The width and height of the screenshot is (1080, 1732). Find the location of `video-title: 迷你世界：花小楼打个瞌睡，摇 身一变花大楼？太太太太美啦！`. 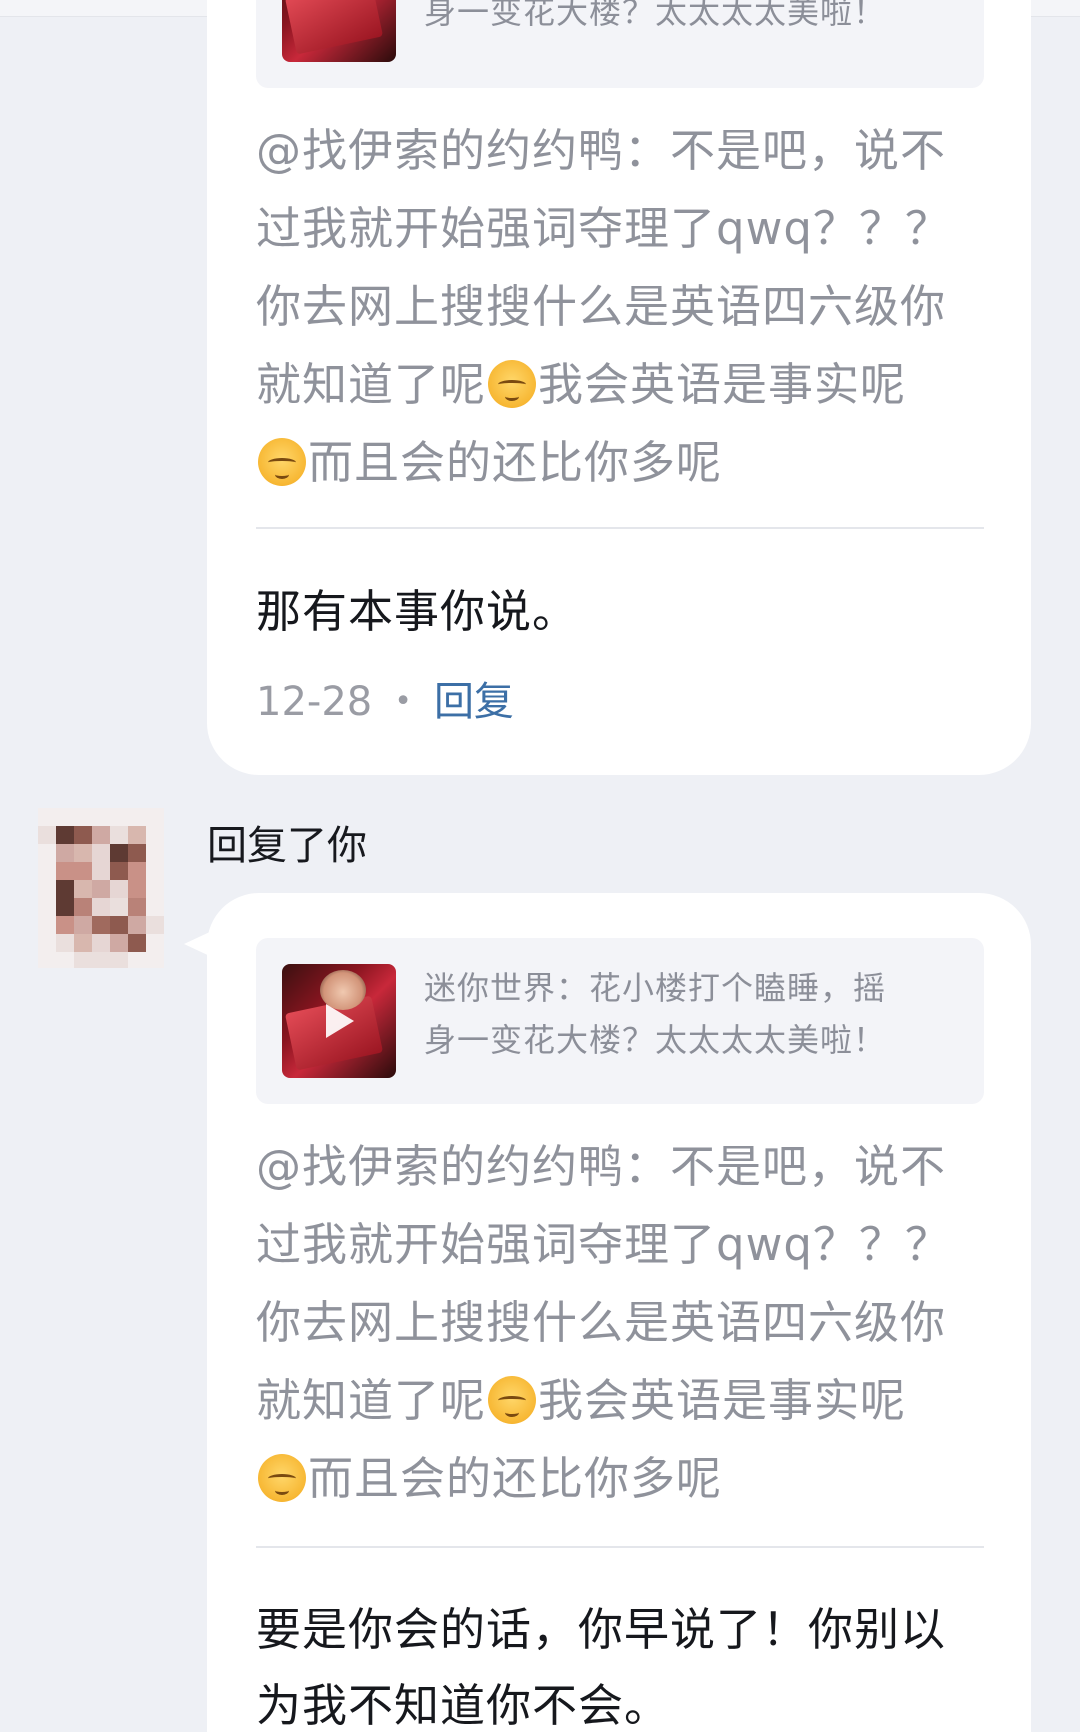

video-title: 迷你世界：花小楼打个瞌睡，摇 身一变花大楼？太太太太美啦！ is located at coordinates (689, 1014).